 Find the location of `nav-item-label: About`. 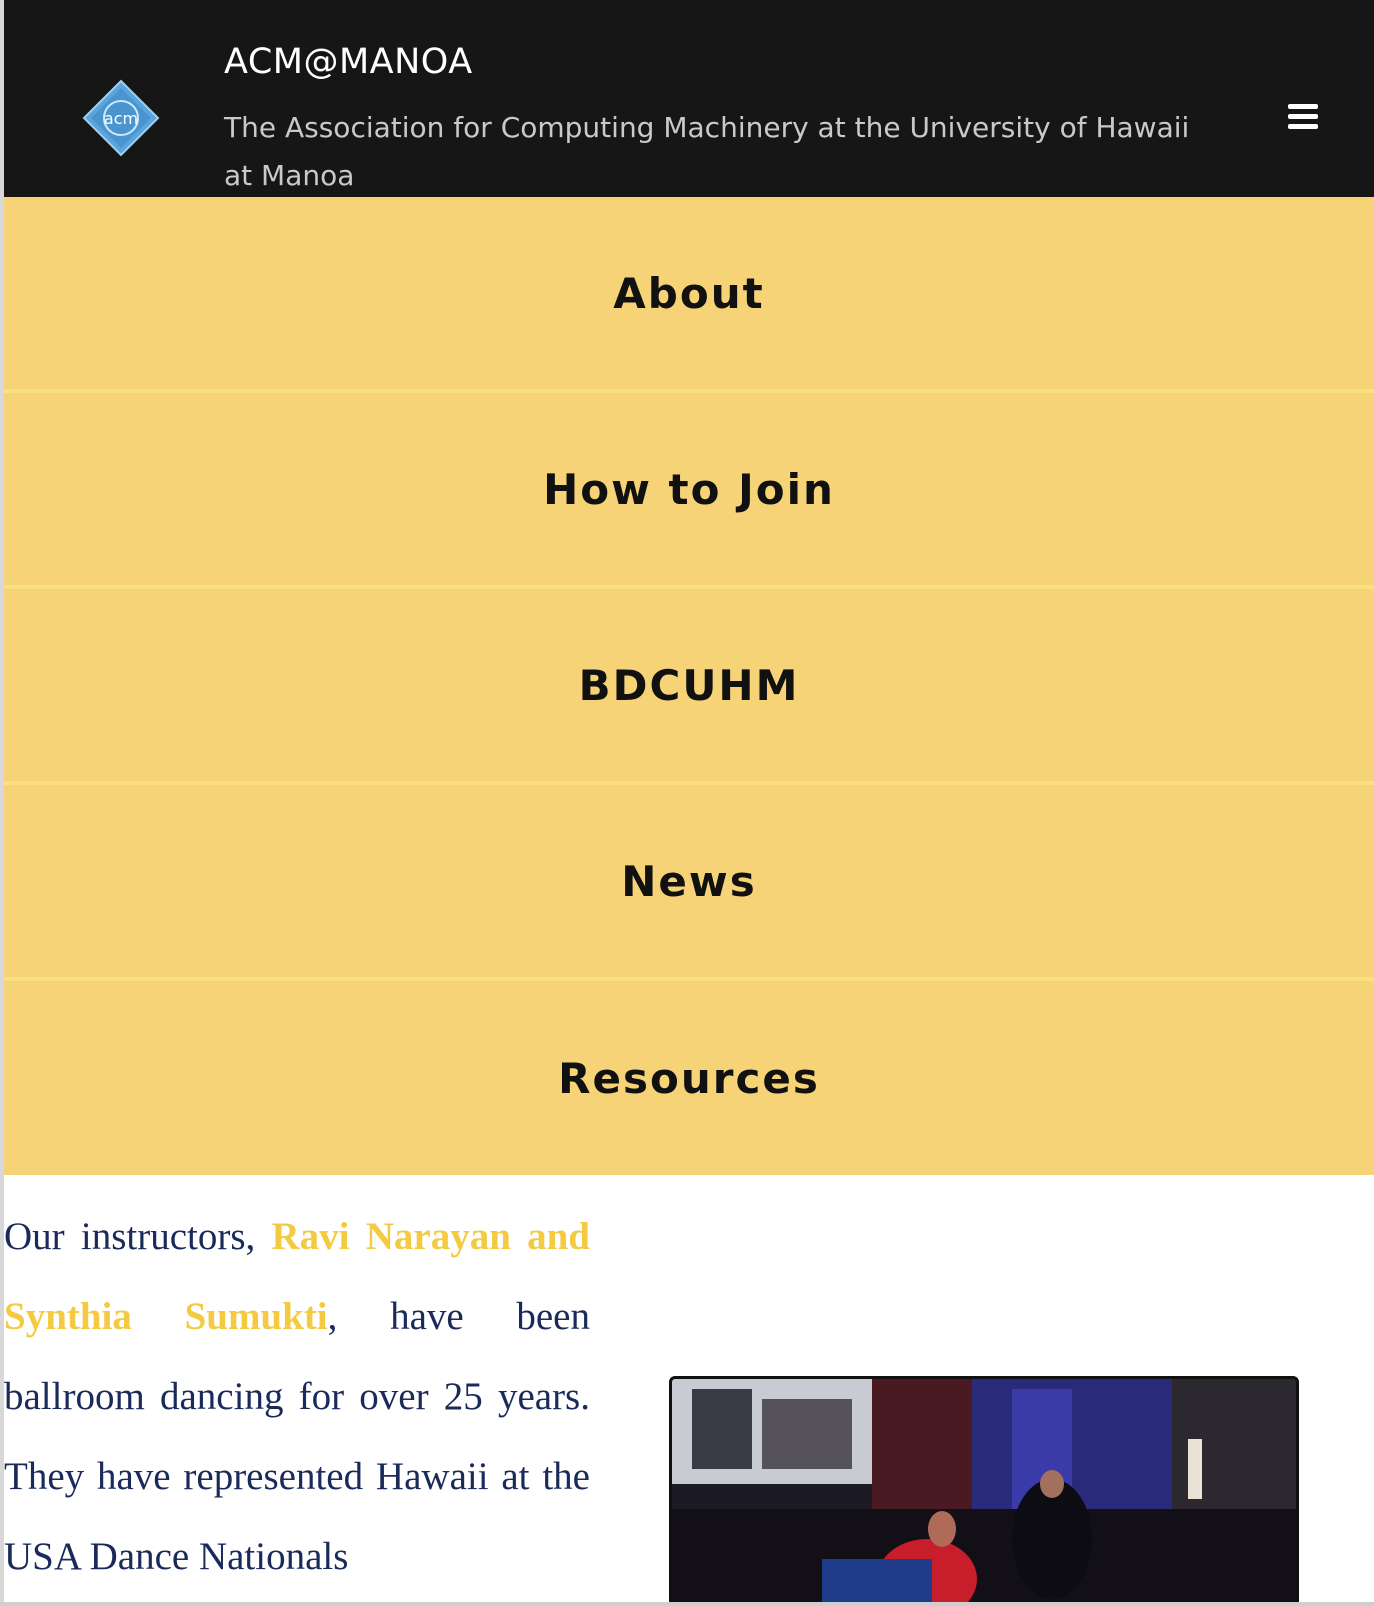

nav-item-label: About is located at coordinates (689, 293).